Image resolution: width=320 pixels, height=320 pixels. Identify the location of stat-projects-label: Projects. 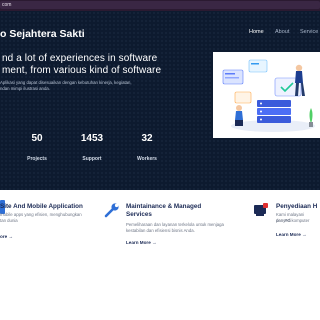
(37, 159).